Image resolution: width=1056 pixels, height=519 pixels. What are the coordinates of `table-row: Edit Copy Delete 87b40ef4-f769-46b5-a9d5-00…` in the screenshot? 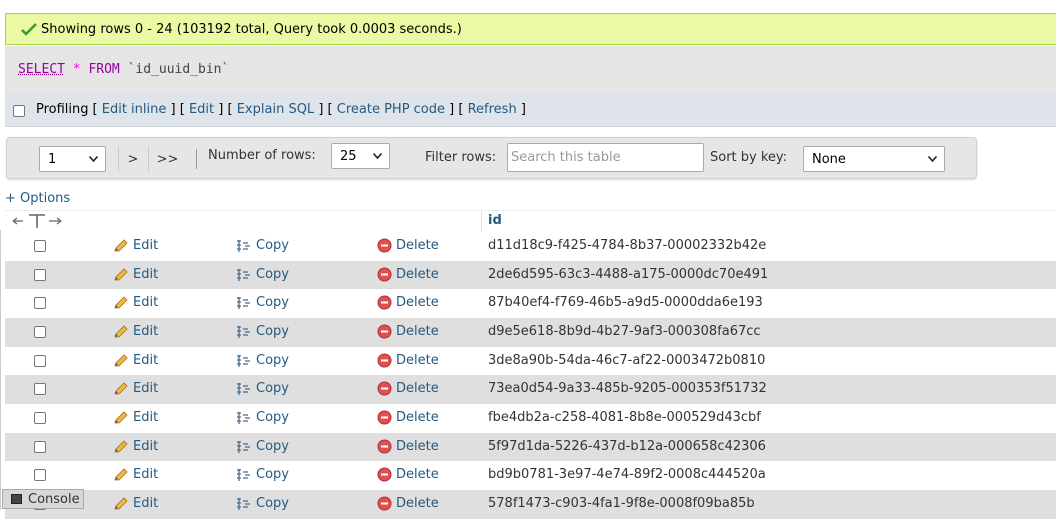 It's located at (530, 303).